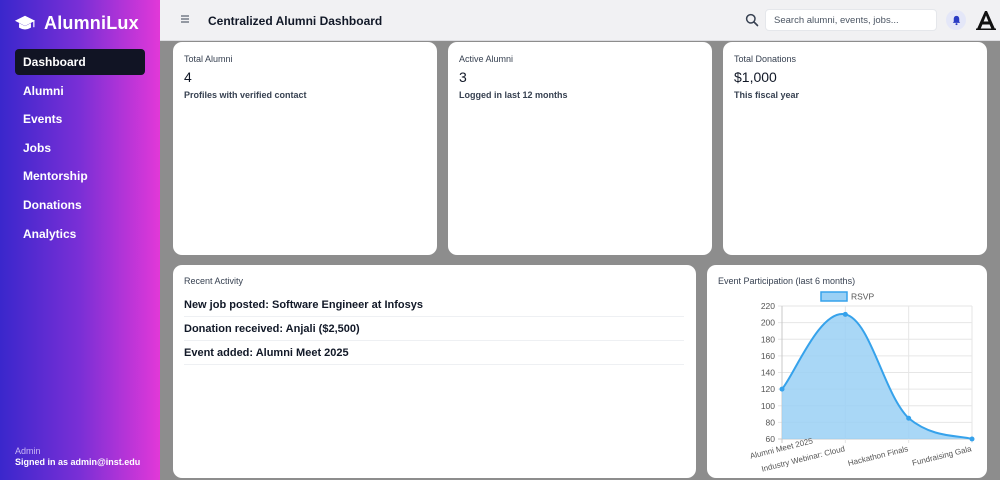  I want to click on stat-card-active-alumni: Active Alumni 3 Logged in last 12 months, so click(580, 148).